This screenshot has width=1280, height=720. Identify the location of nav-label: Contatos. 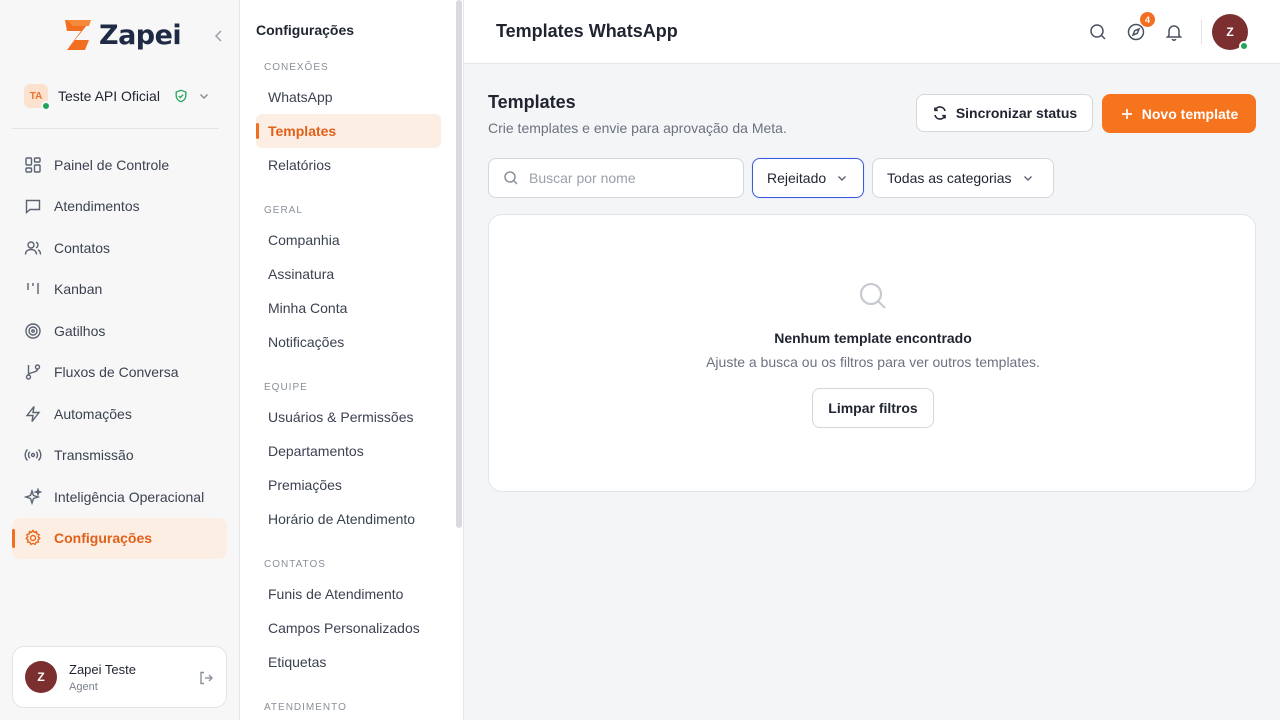
(82, 247).